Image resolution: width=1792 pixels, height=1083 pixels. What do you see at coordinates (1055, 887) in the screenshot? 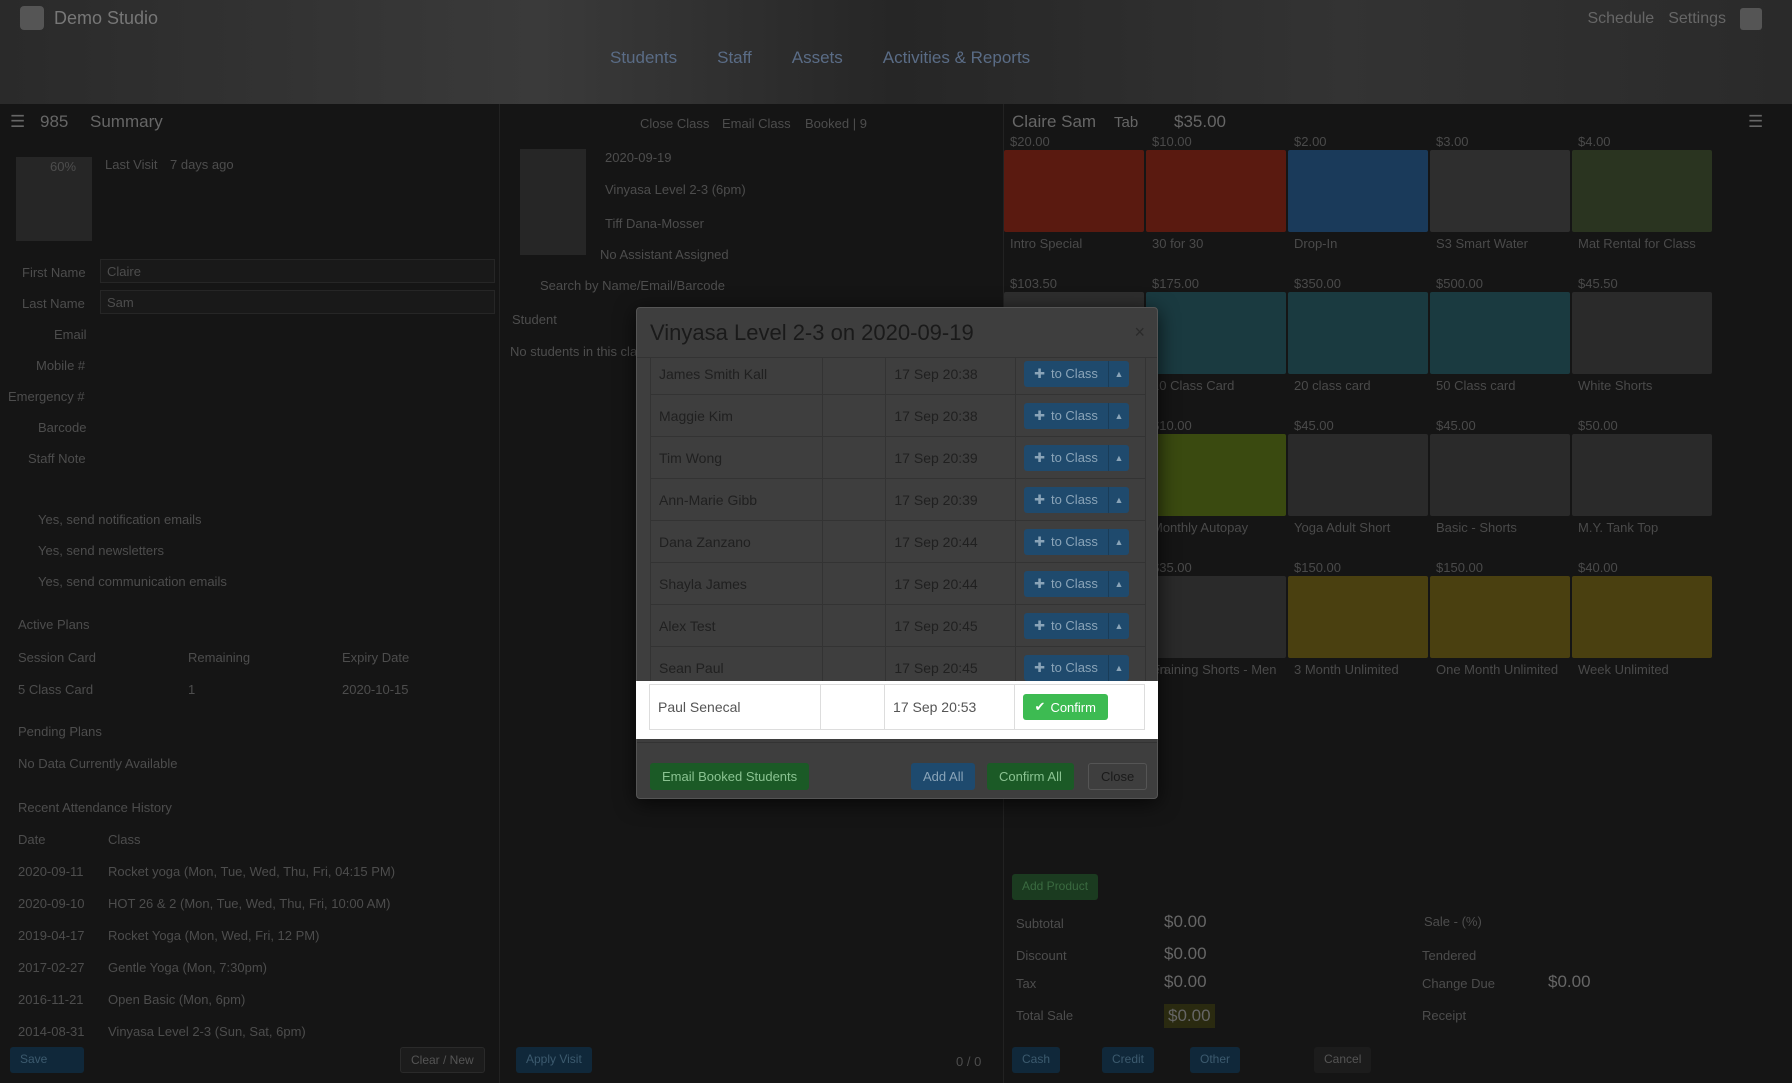
I see `add-product-button: Add Product` at bounding box center [1055, 887].